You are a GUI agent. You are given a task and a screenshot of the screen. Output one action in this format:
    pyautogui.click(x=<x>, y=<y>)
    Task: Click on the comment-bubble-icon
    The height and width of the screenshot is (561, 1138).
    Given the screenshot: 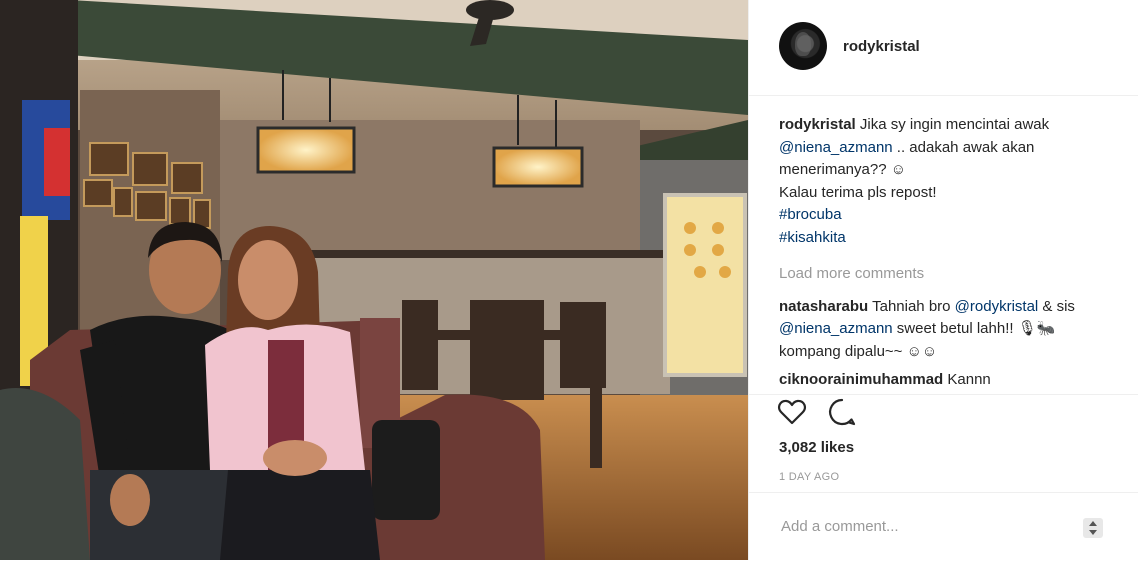 What is the action you would take?
    pyautogui.click(x=842, y=412)
    